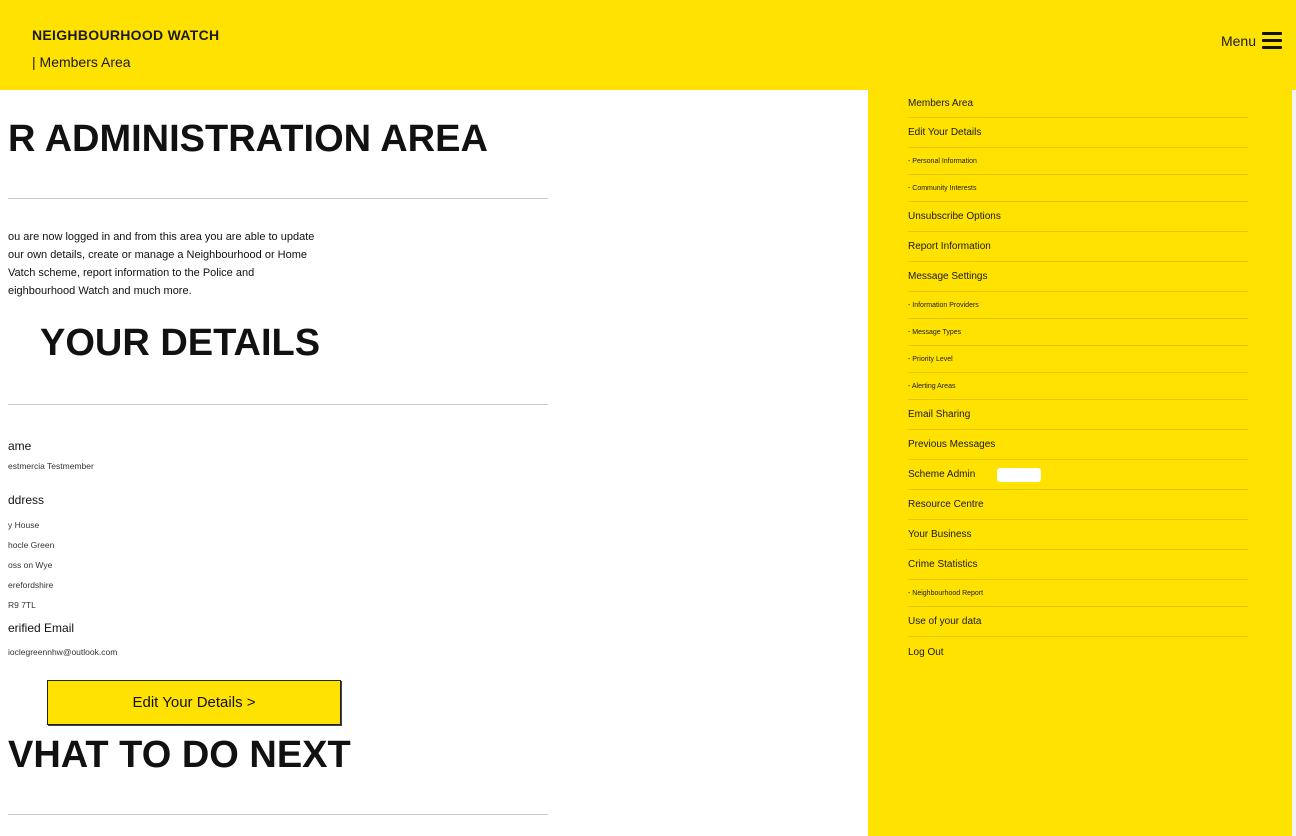  What do you see at coordinates (100, 291) in the screenshot?
I see `intro-line: eighbourhood Watch and much more.` at bounding box center [100, 291].